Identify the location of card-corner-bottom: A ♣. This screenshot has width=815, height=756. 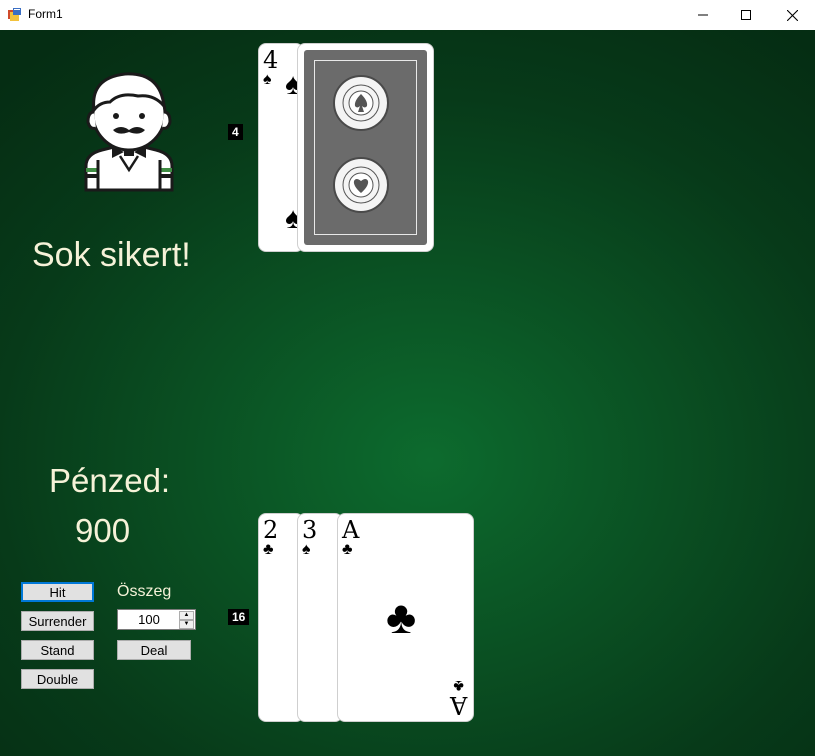
(458, 698).